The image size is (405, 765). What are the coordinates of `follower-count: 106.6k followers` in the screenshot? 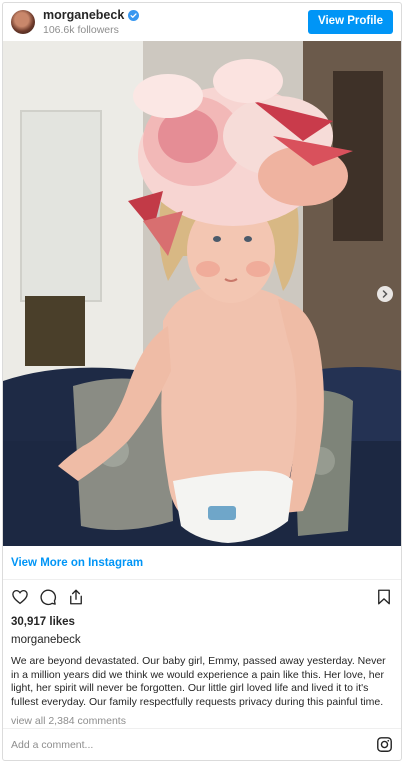 It's located at (81, 29).